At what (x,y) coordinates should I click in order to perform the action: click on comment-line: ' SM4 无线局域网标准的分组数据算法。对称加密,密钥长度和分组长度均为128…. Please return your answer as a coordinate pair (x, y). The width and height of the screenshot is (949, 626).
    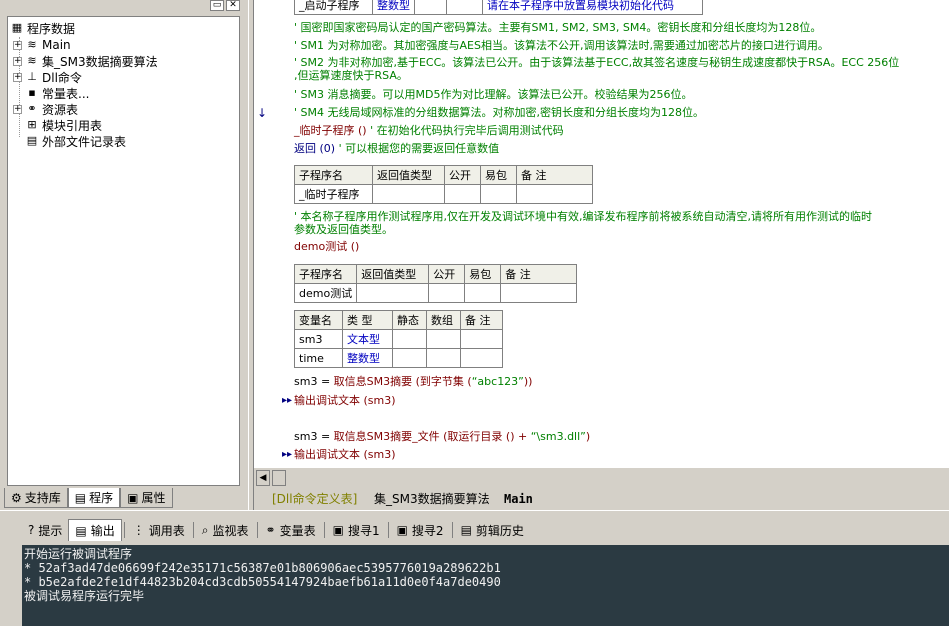
    Looking at the image, I should click on (499, 113).